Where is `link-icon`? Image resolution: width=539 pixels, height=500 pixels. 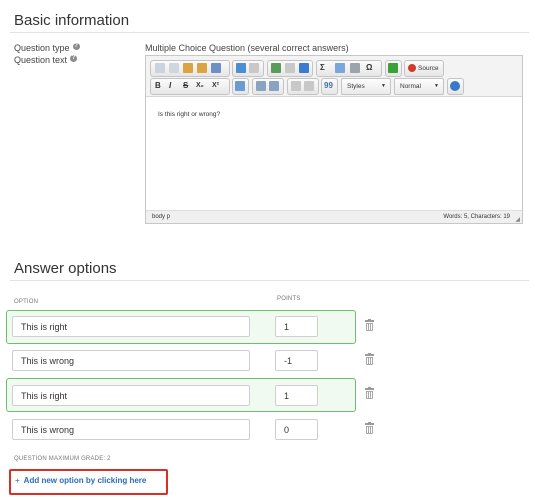 link-icon is located at coordinates (276, 68).